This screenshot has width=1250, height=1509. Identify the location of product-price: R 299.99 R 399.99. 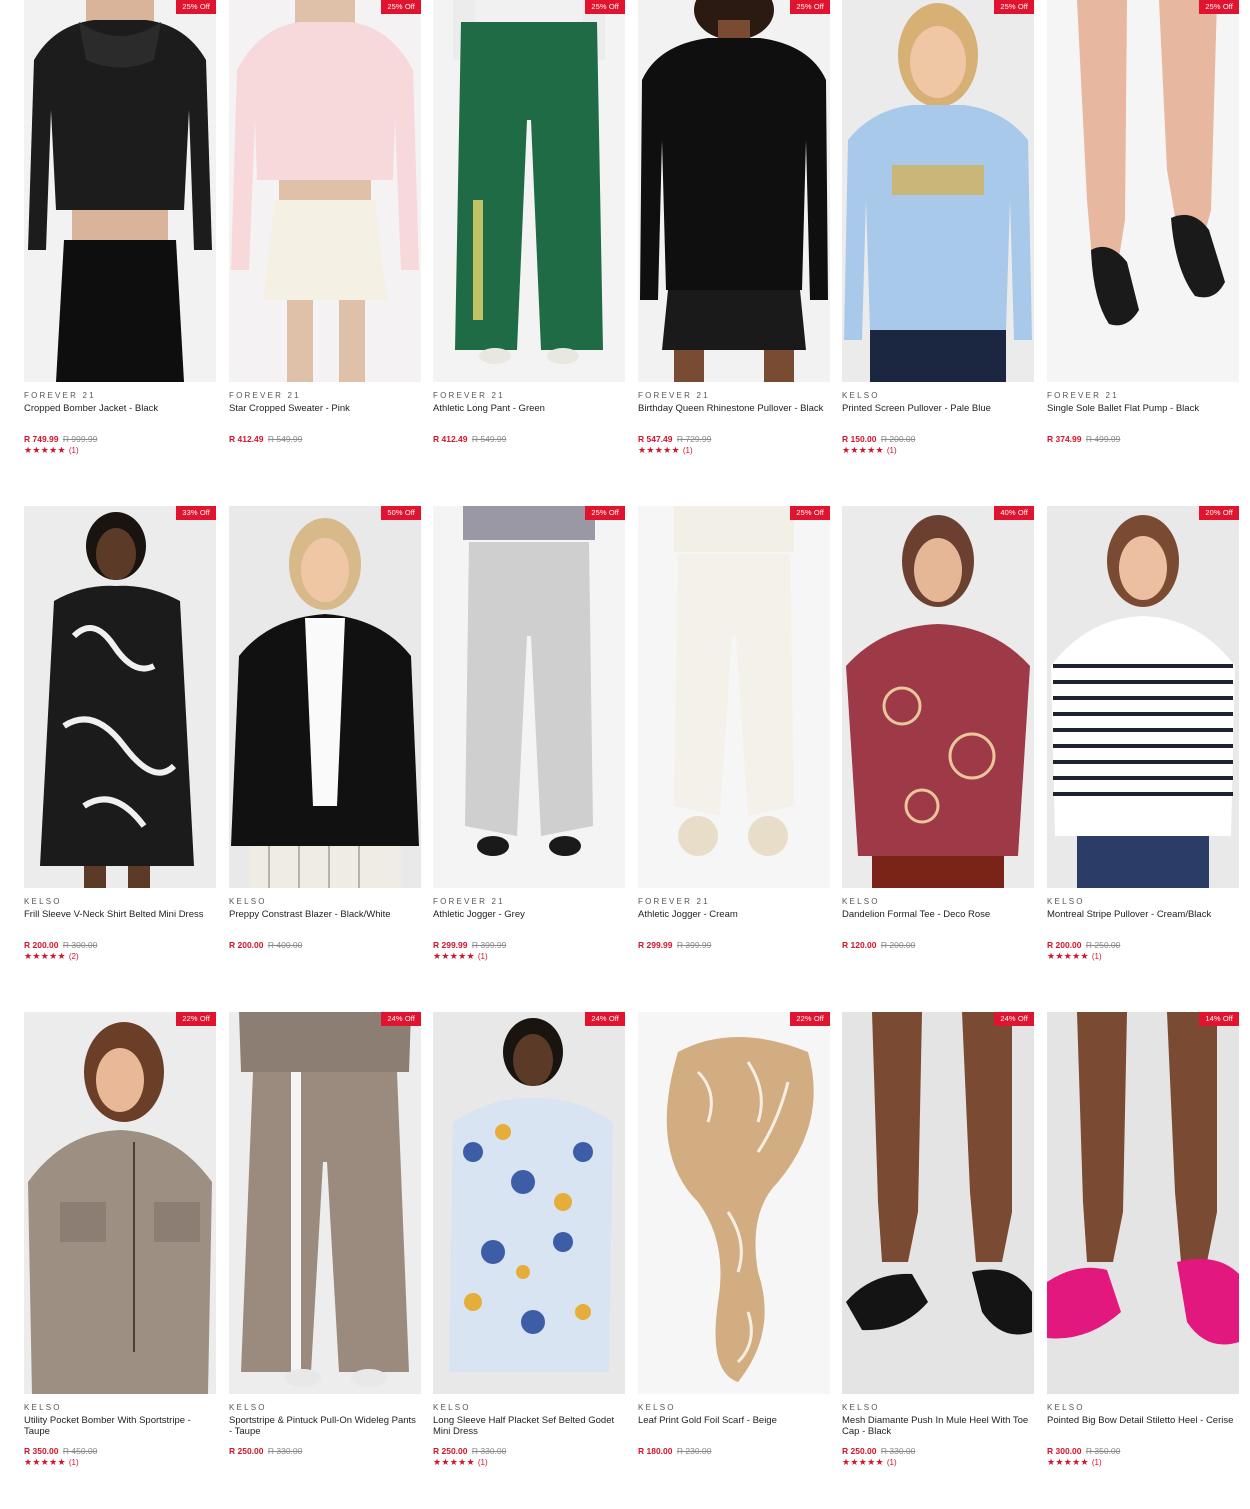
(734, 945).